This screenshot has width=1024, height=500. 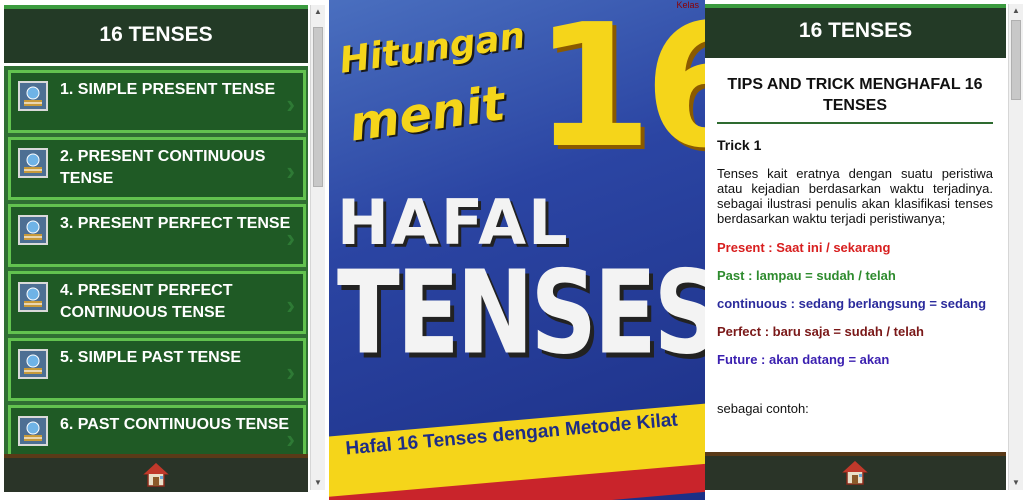 I want to click on list-item-past-continuous: 6. PAST CONTINUOUS TENSE ›, so click(x=157, y=429).